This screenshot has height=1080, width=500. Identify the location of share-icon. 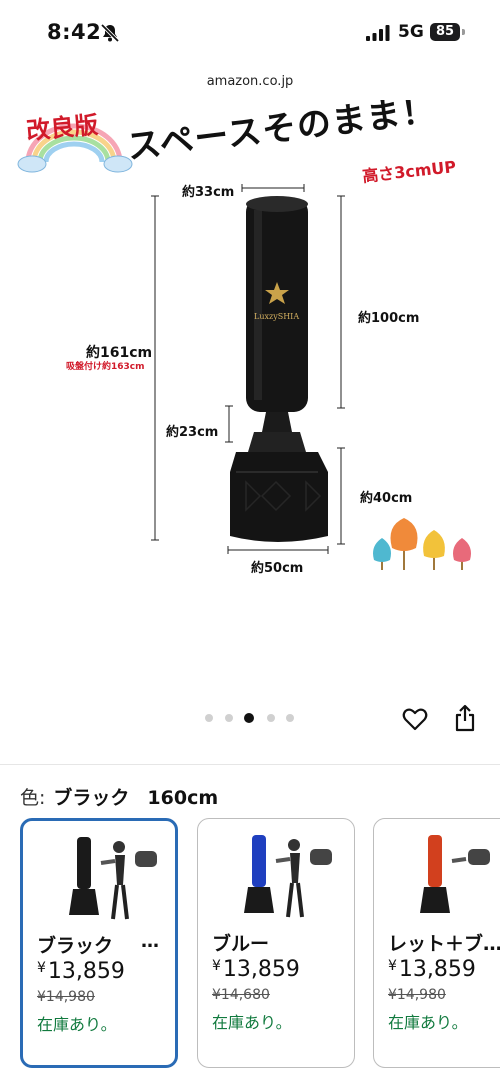
(465, 718).